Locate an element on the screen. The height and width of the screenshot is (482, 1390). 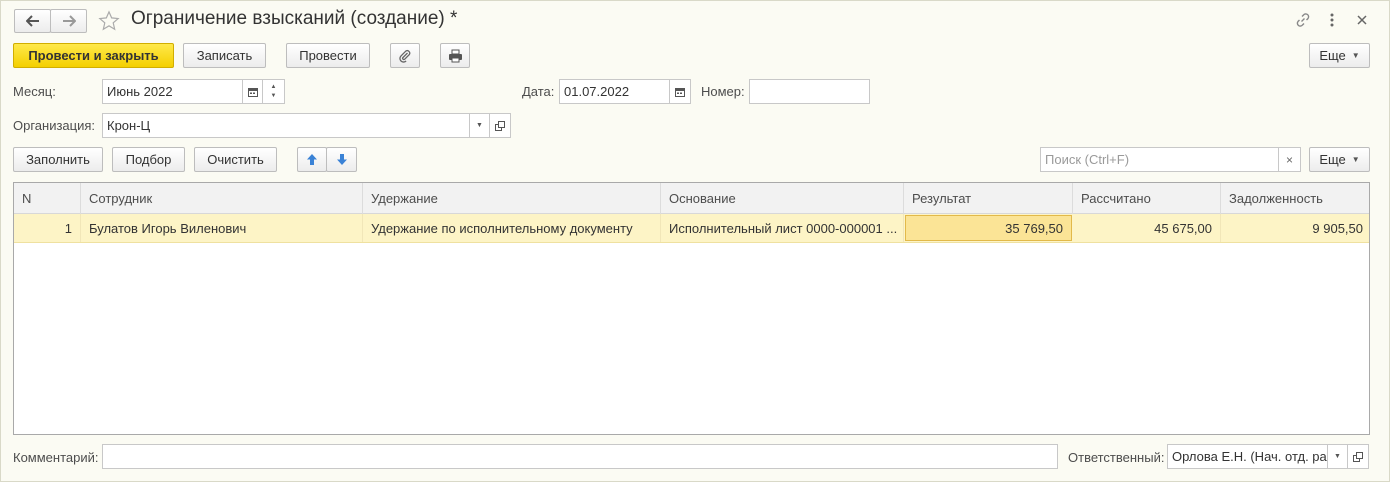
organization-open-button is located at coordinates (500, 125).